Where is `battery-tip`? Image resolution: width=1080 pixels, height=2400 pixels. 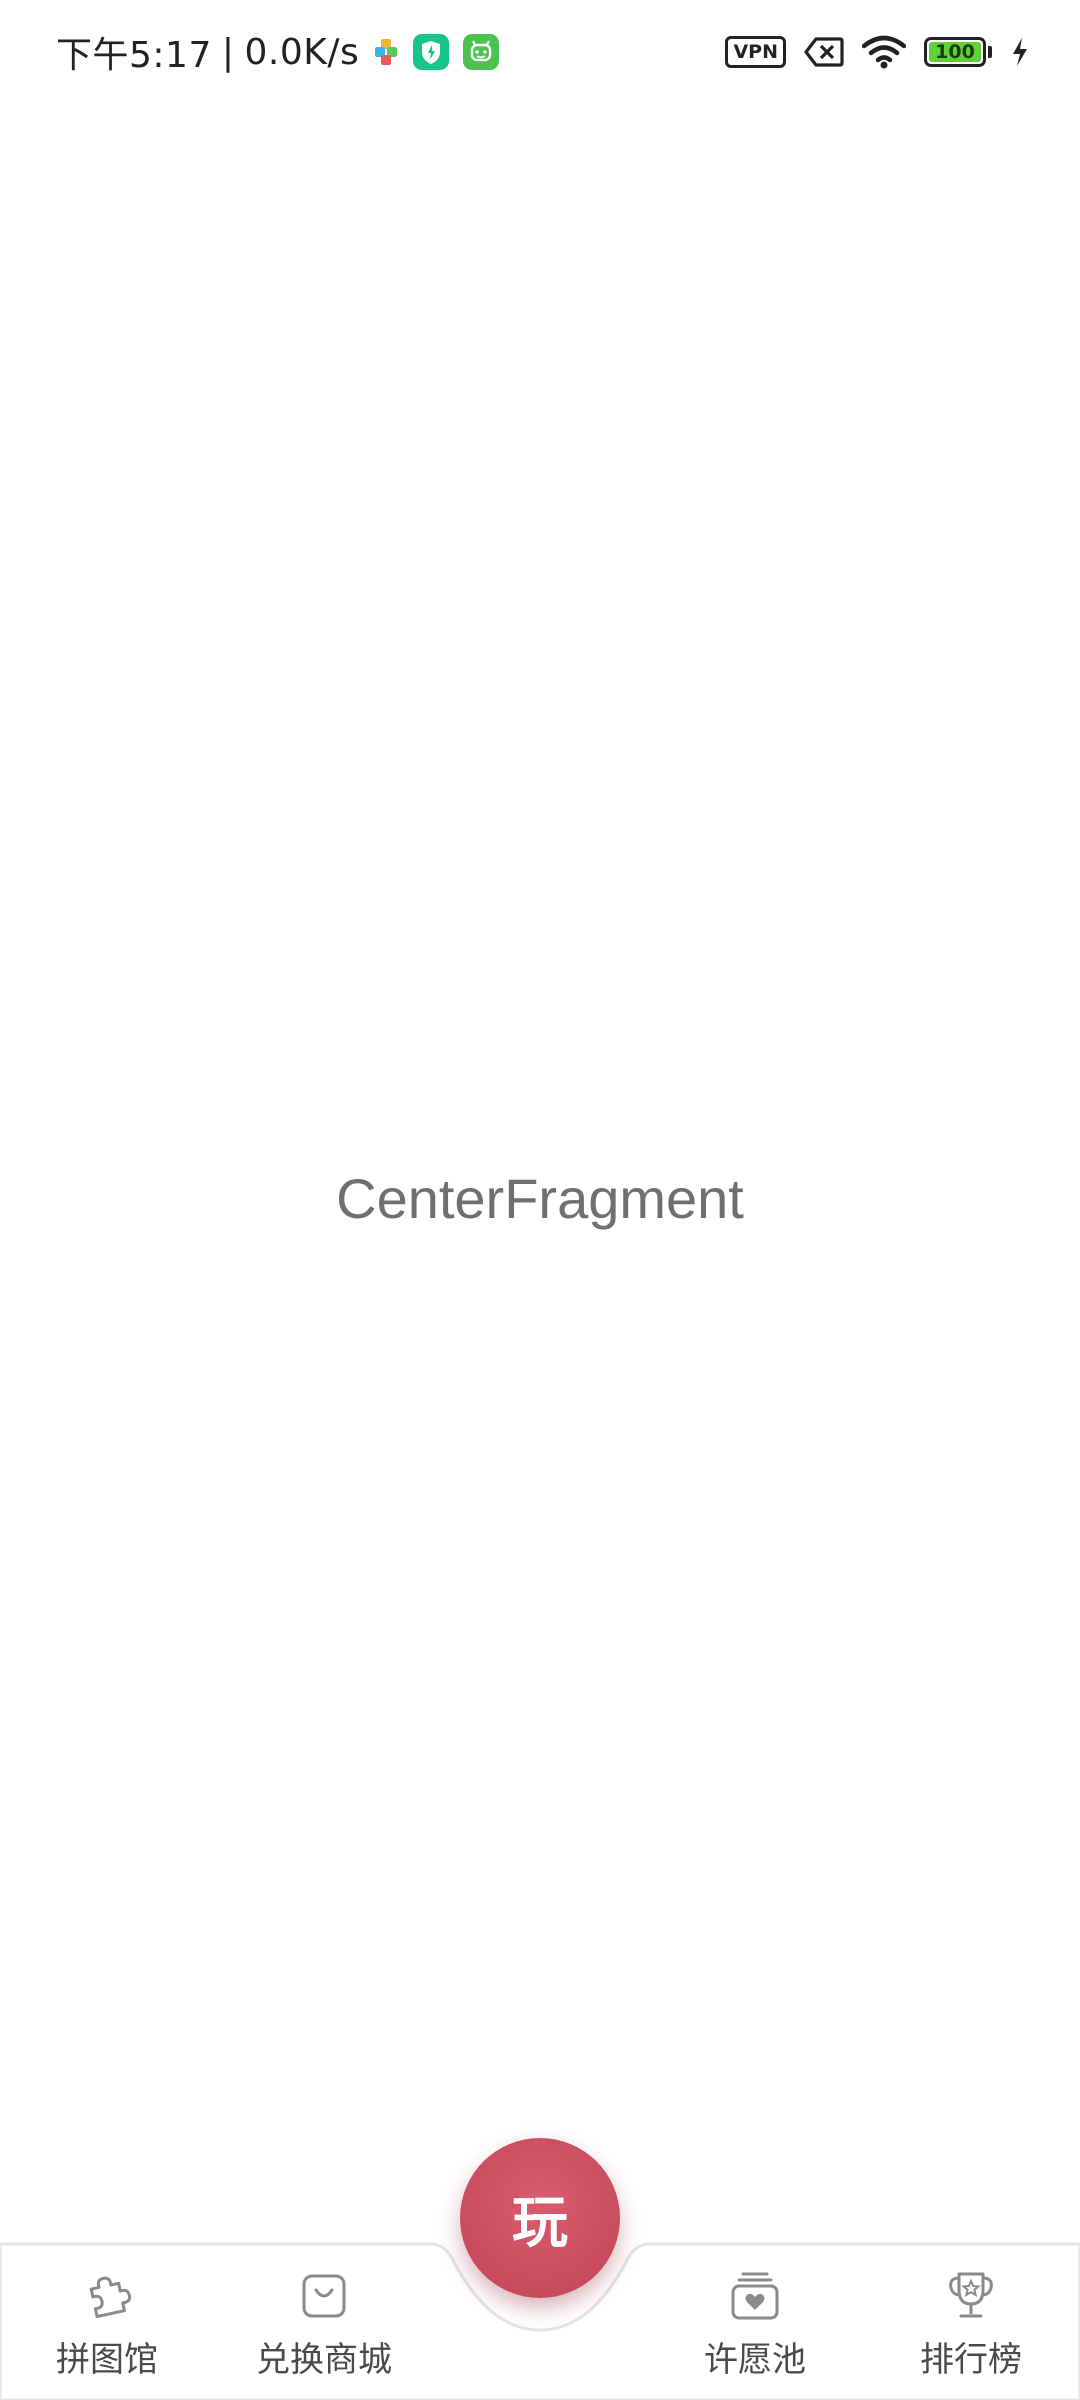 battery-tip is located at coordinates (990, 52).